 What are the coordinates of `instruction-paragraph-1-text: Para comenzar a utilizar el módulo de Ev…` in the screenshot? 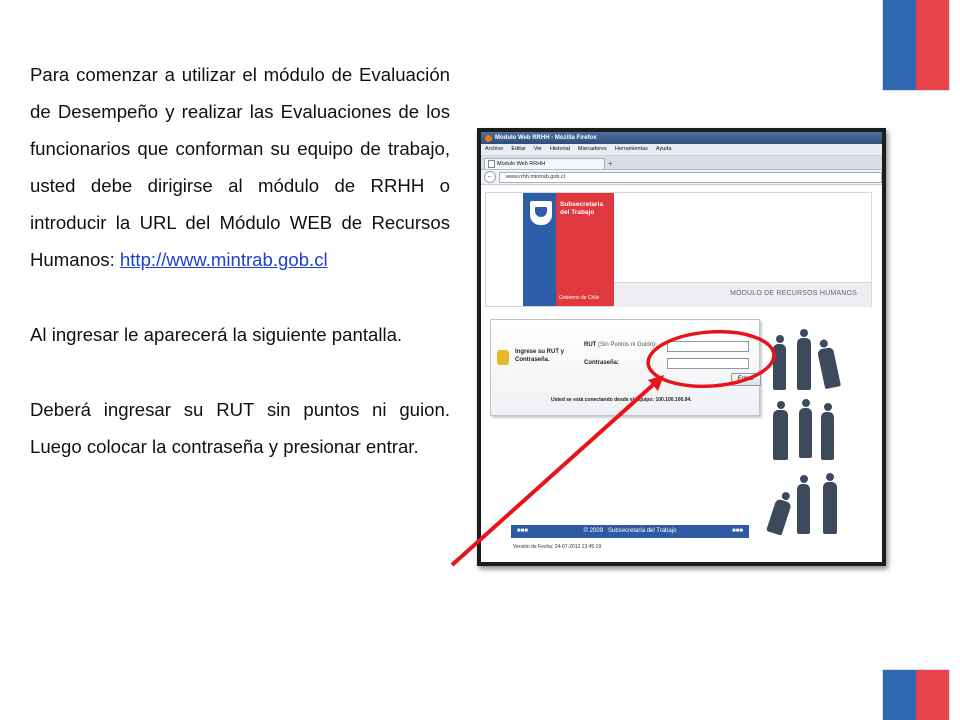 It's located at (240, 167).